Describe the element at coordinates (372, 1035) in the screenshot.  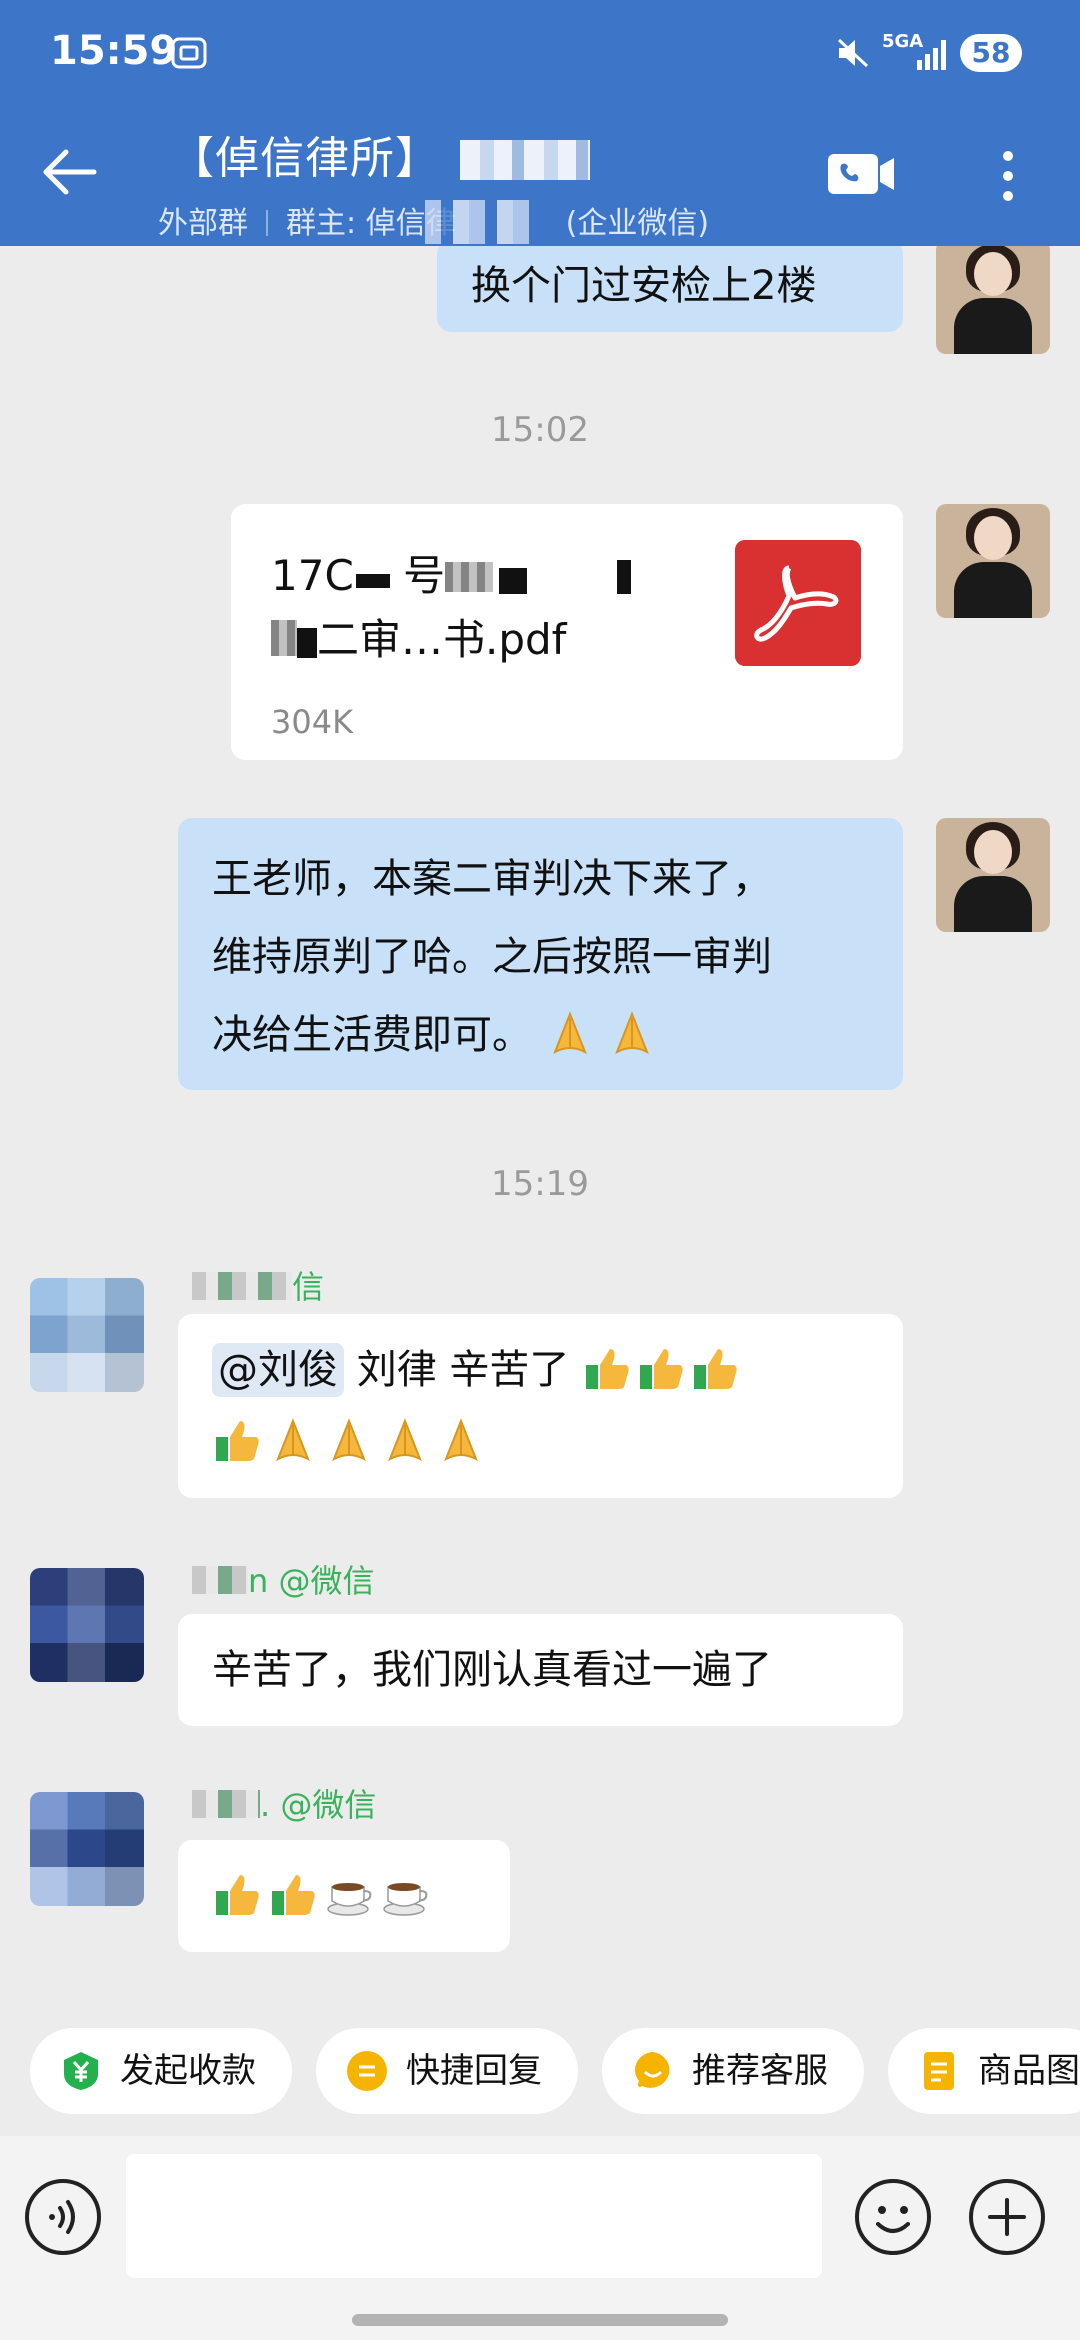
I see `message-text: 决给生活费即可。` at that location.